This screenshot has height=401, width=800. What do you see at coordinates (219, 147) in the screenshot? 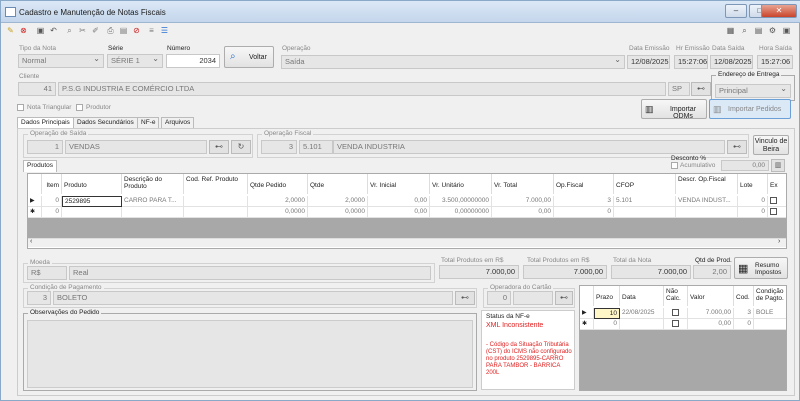
I see `operacao-saida-search: ⊷` at bounding box center [219, 147].